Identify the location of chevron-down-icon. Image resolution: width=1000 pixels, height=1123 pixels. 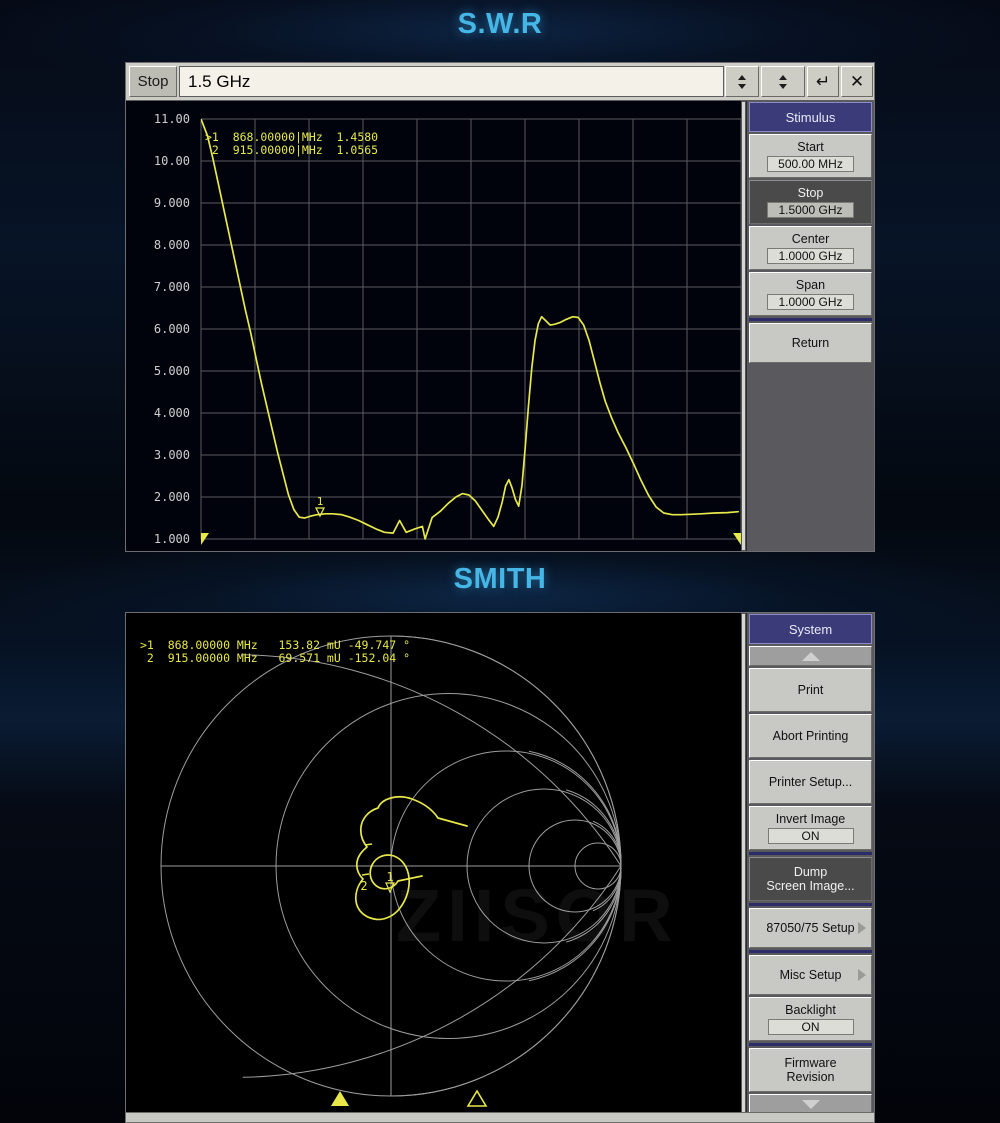
(810, 1104).